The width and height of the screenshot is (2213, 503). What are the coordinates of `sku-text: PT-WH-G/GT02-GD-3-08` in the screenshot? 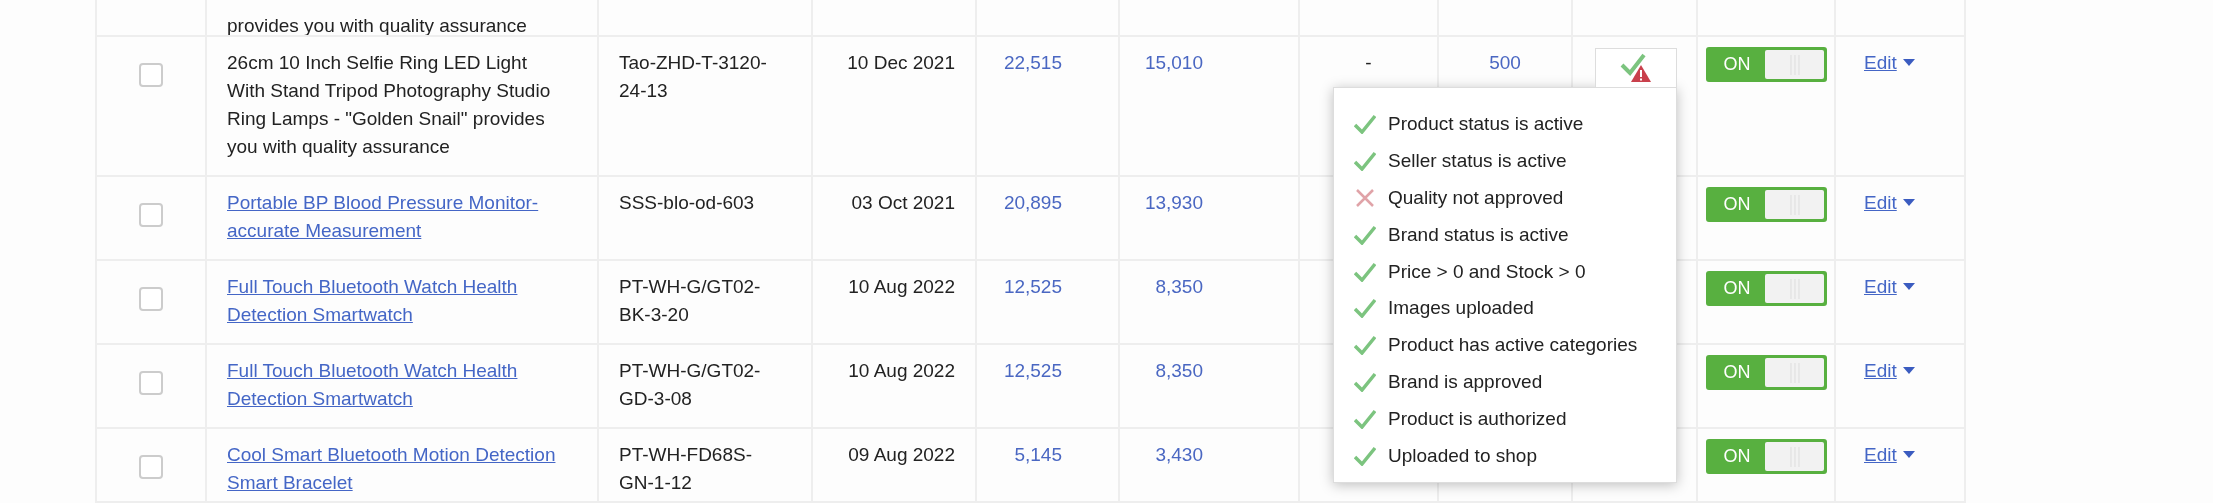 It's located at (690, 384).